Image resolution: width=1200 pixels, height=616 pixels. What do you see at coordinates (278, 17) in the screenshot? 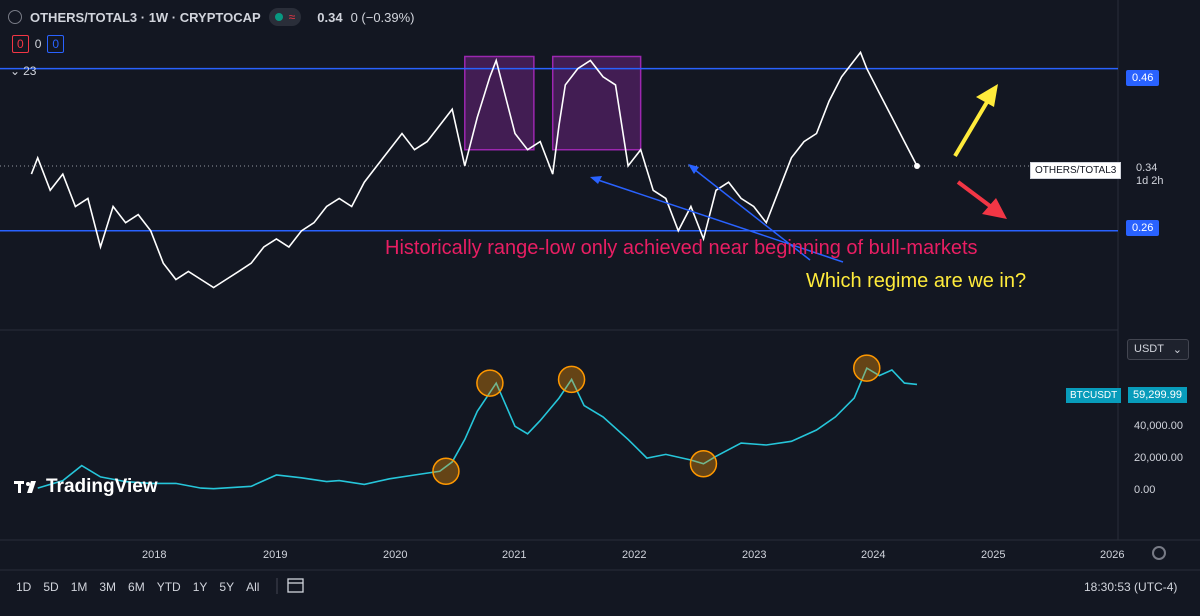
I see `market-status-dot-icon` at bounding box center [278, 17].